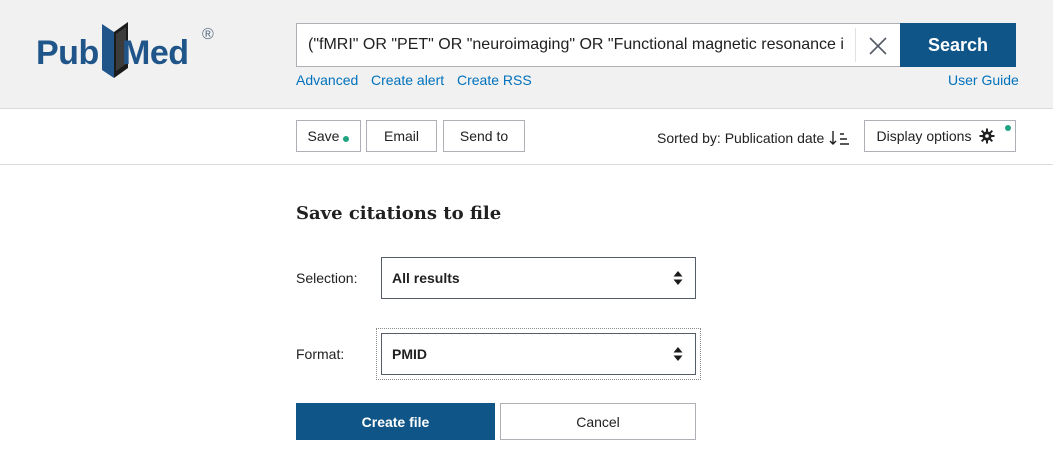 This screenshot has height=475, width=1053. Describe the element at coordinates (67, 53) in the screenshot. I see `logo-text-pub: Pub` at that location.